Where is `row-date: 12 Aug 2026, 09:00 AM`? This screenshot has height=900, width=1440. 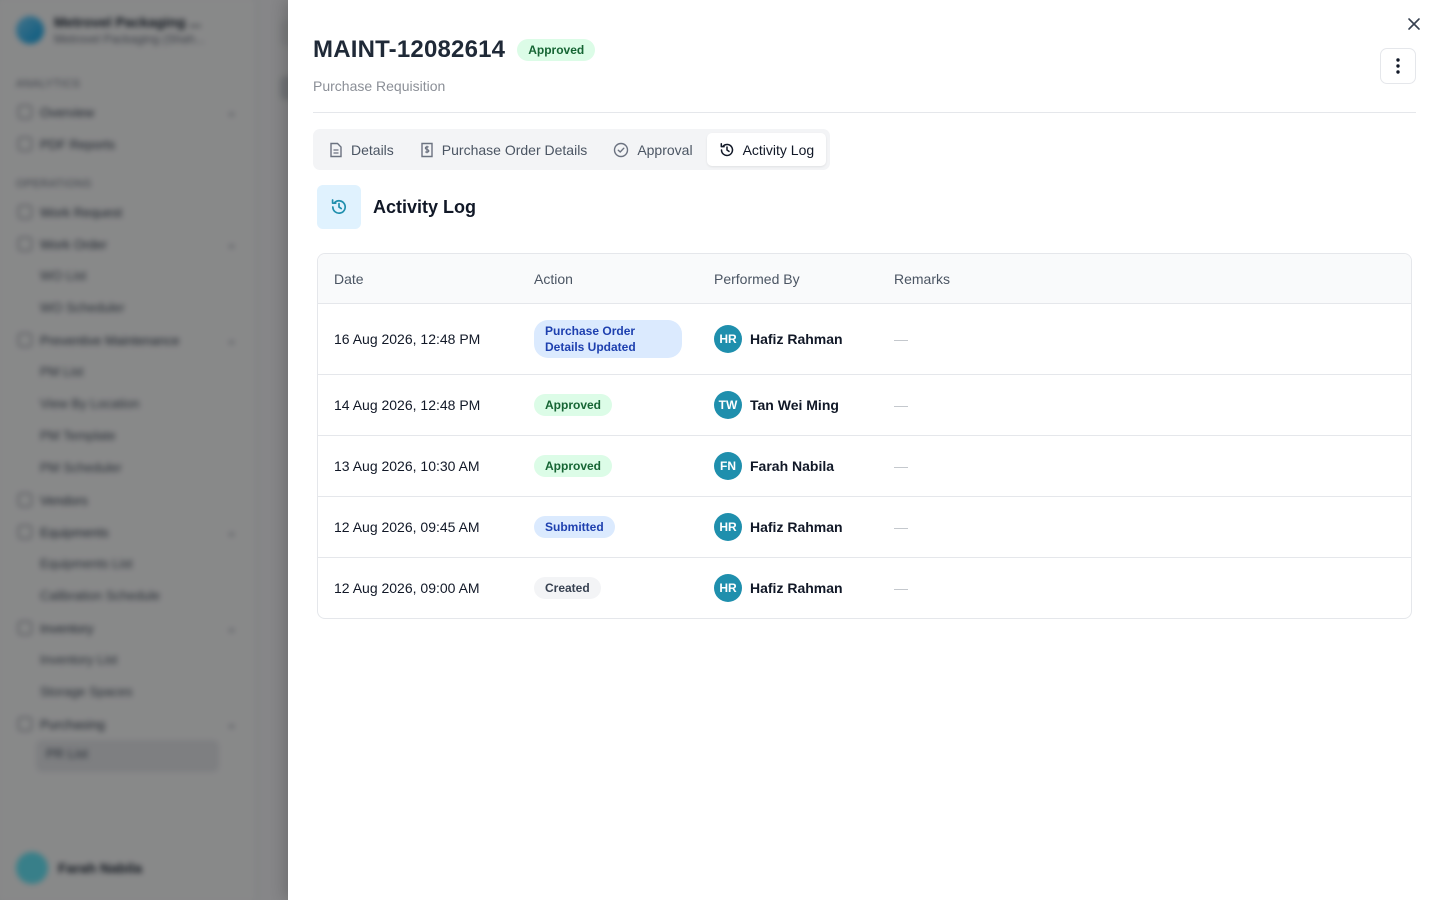 row-date: 12 Aug 2026, 09:00 AM is located at coordinates (407, 588).